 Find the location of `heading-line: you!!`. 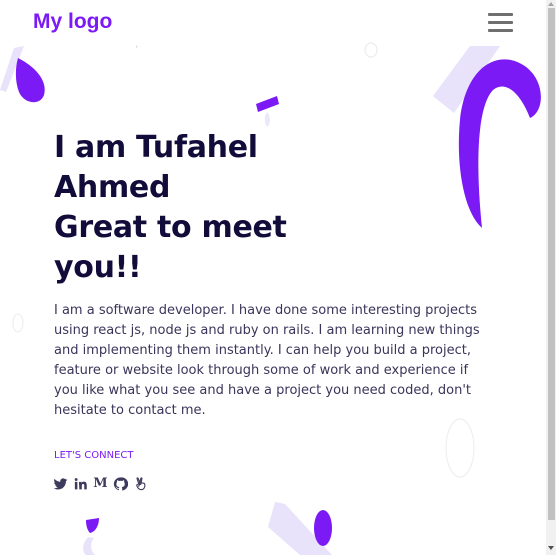

heading-line: you!! is located at coordinates (98, 267).